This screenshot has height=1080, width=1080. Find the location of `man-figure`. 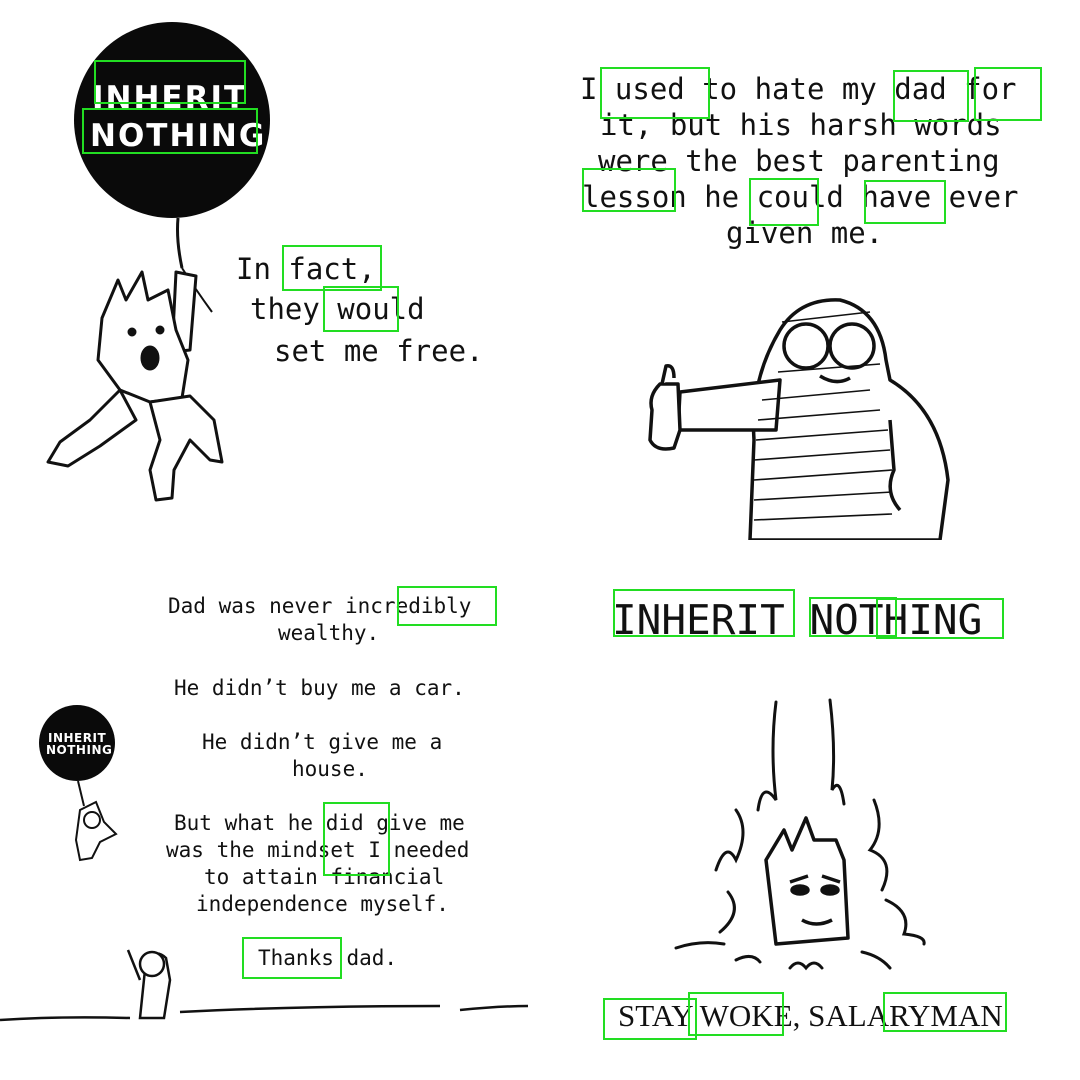

man-figure is located at coordinates (799, 419).